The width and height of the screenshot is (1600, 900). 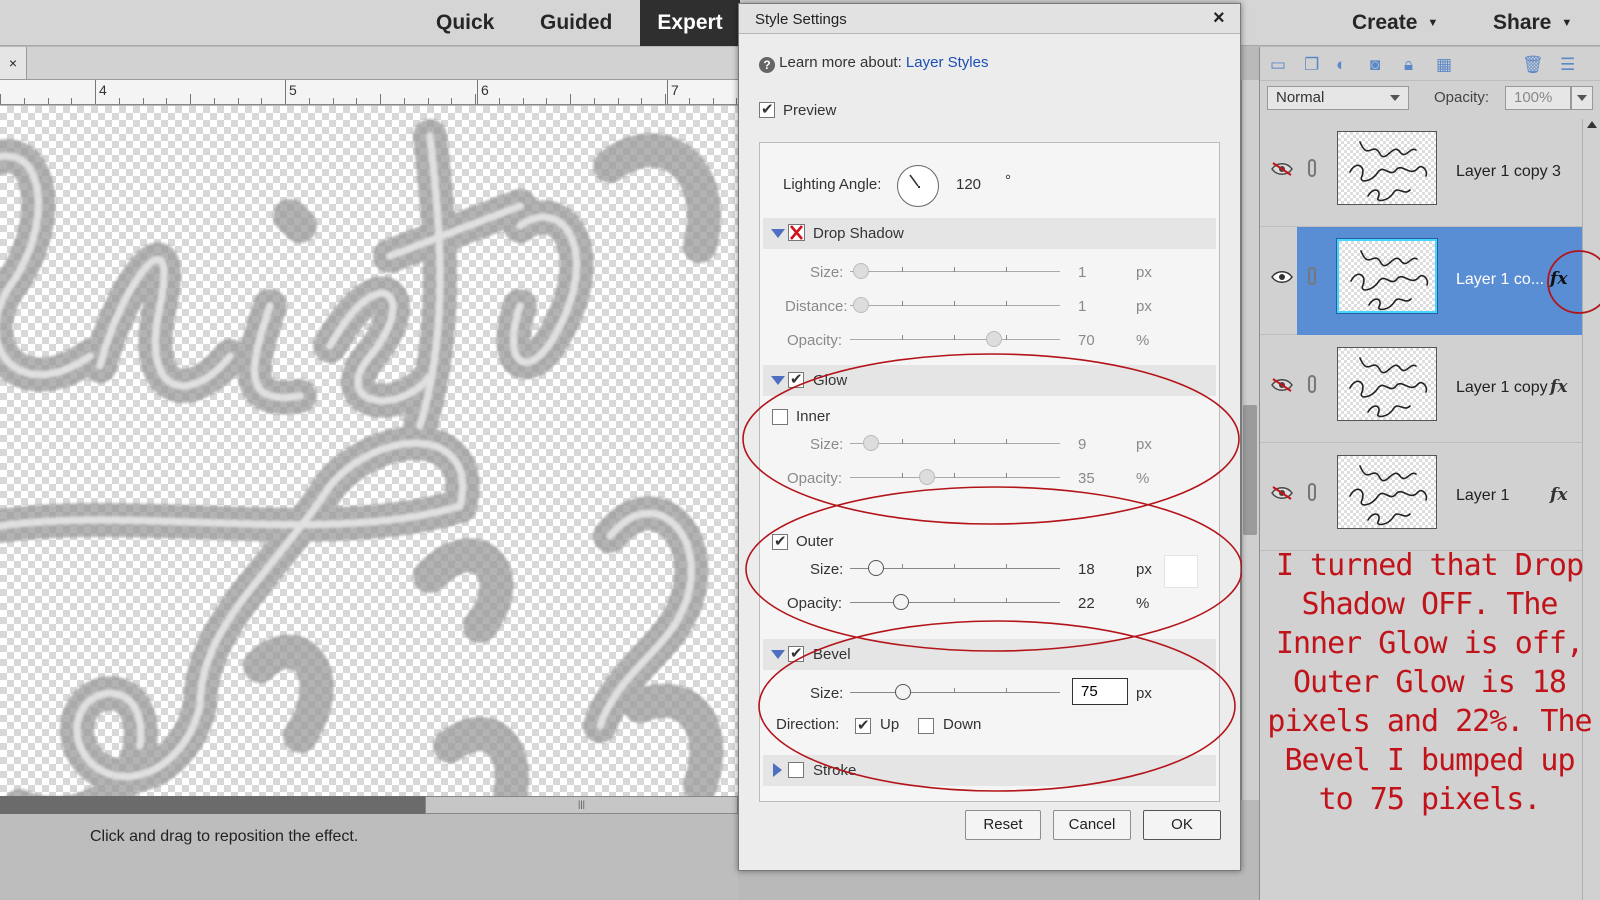 What do you see at coordinates (1143, 603) in the screenshot?
I see `unit-label: %` at bounding box center [1143, 603].